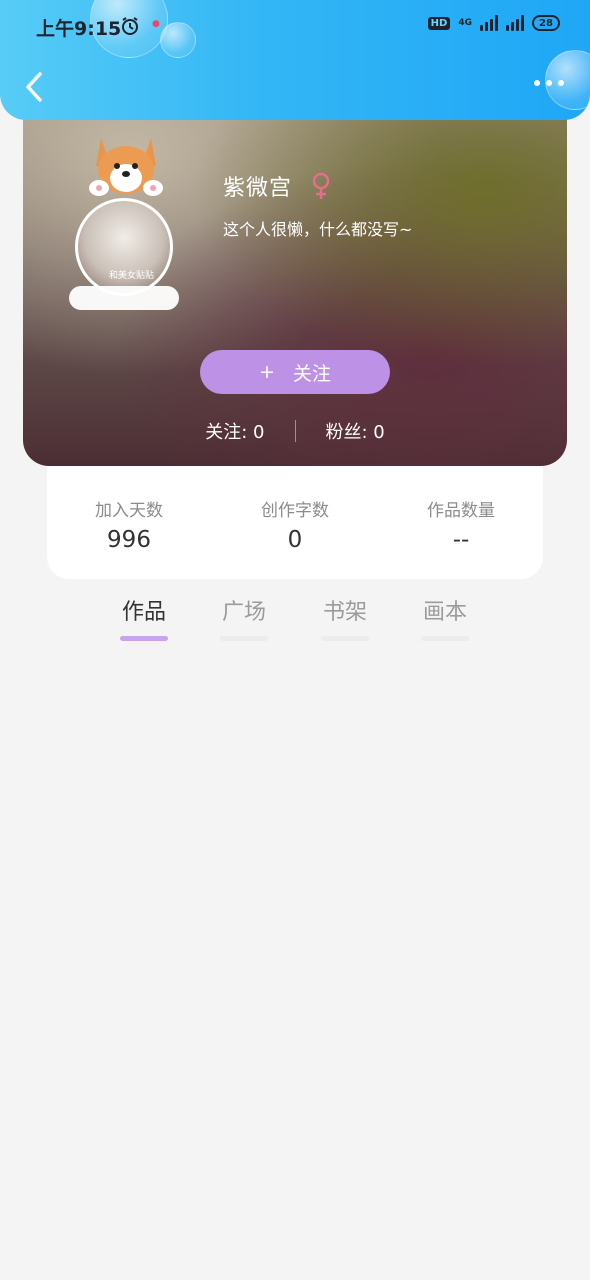  Describe the element at coordinates (129, 511) in the screenshot. I see `stat-label: 加入天数` at that location.